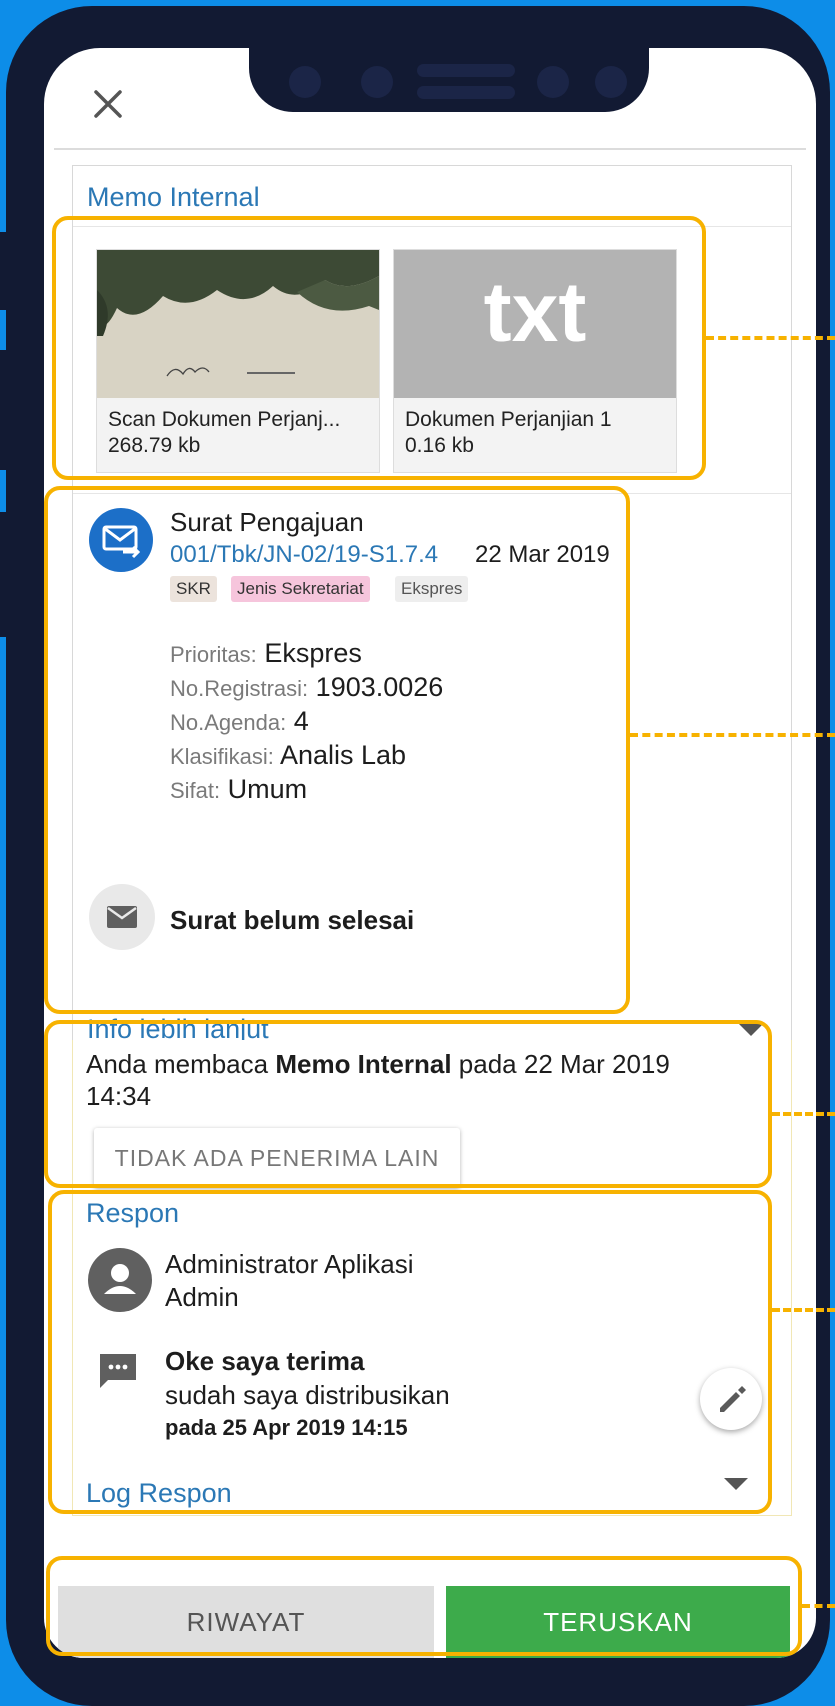 The image size is (835, 1706). Describe the element at coordinates (430, 149) in the screenshot. I see `header-divider` at that location.